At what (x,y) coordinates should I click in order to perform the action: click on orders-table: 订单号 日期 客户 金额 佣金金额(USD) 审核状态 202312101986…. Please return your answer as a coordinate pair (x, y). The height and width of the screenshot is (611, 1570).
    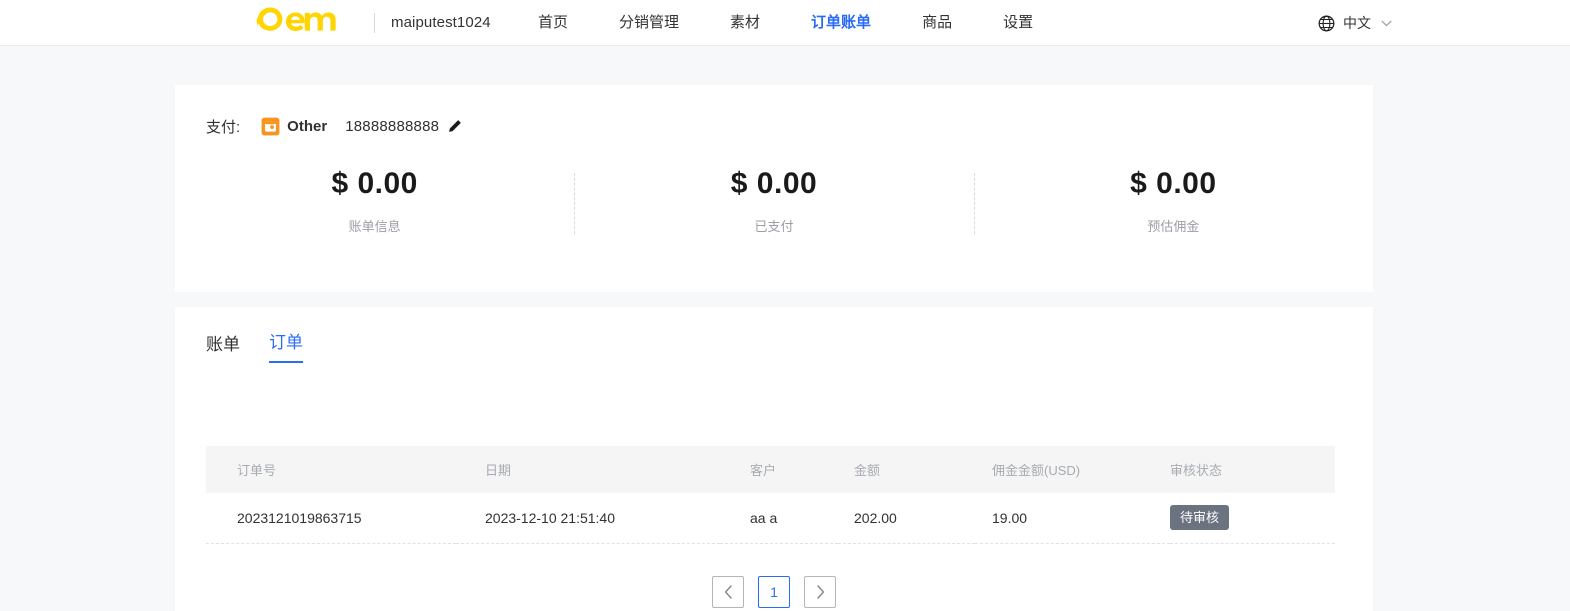
    Looking at the image, I should click on (770, 495).